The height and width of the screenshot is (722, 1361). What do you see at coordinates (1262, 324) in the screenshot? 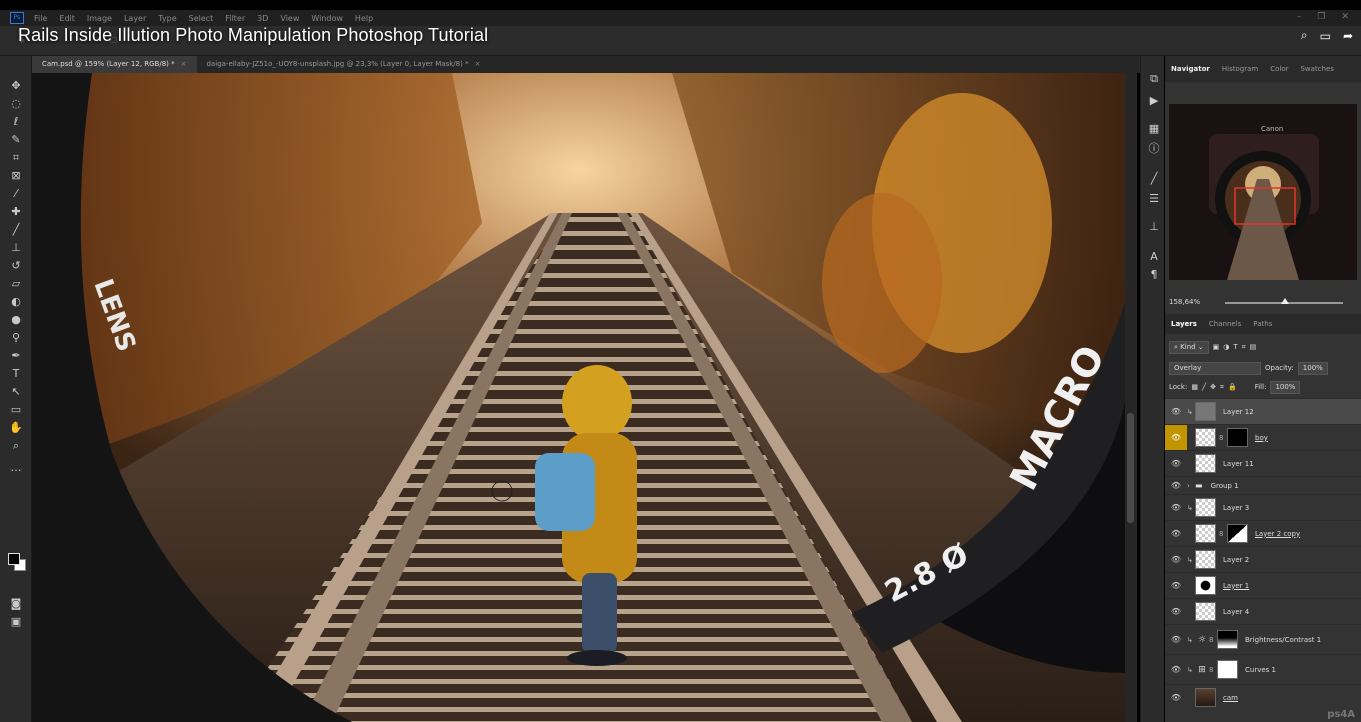
I see `tab-paths: Paths` at bounding box center [1262, 324].